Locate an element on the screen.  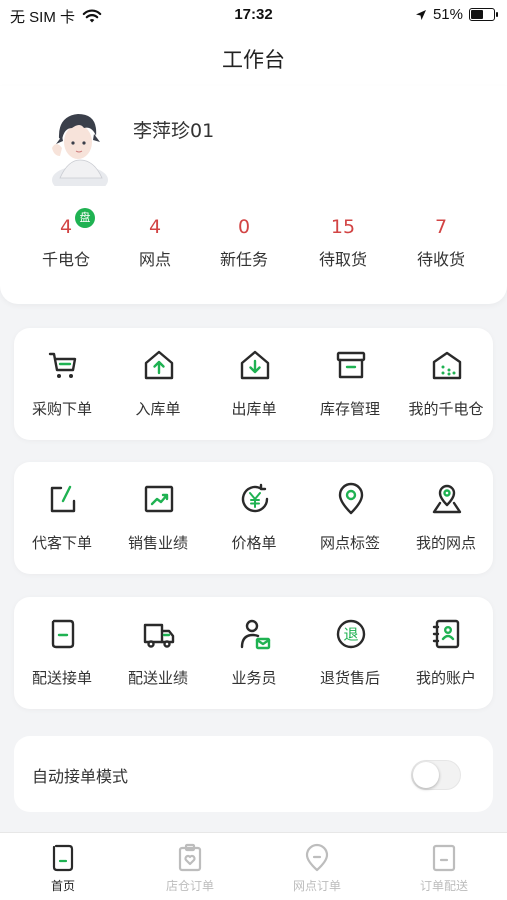
menu-label: 代客下单 is located at coordinates (61, 543).